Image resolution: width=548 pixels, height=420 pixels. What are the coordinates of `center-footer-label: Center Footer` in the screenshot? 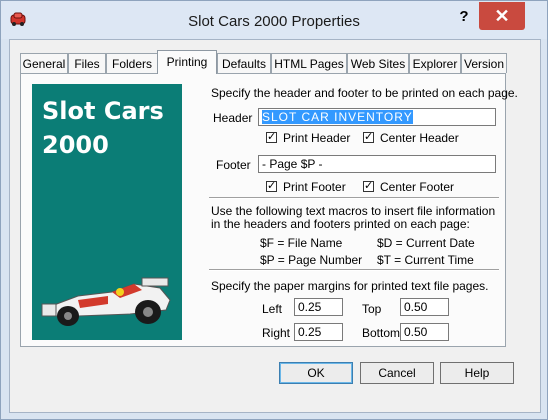 It's located at (417, 187).